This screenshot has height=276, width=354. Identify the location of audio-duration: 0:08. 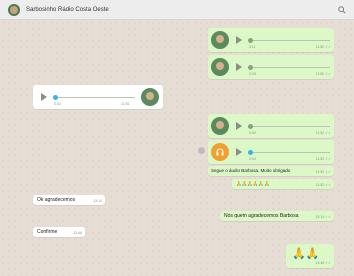
(252, 74).